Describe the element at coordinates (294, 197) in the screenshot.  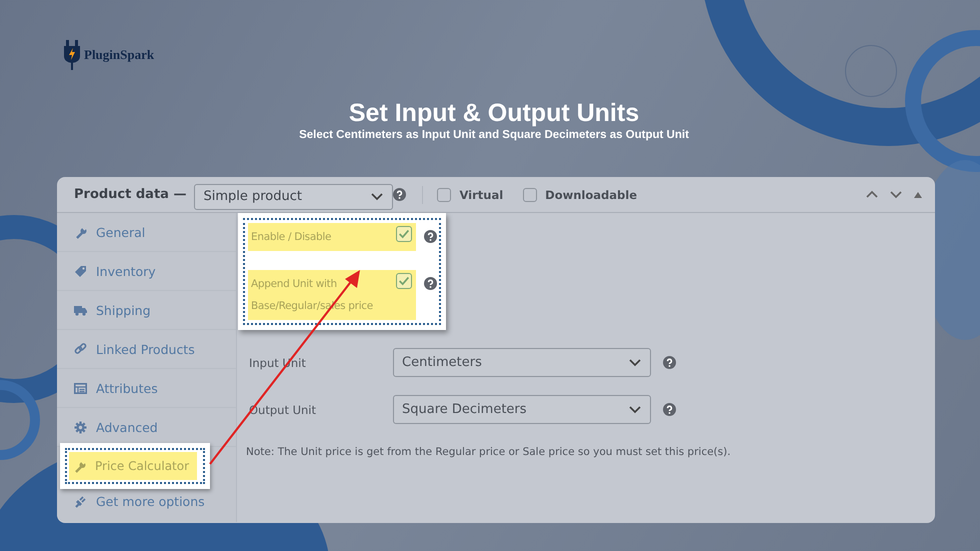
I see `product-type-select: Simple product` at that location.